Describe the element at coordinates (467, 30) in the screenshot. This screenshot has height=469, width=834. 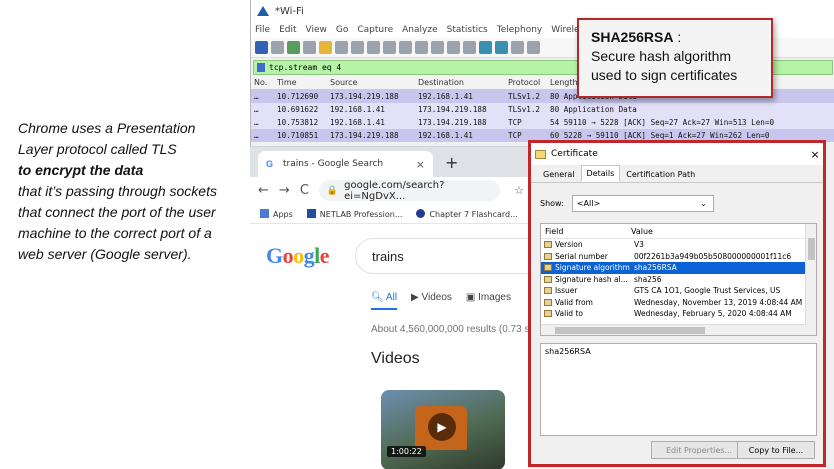
I see `menu-statistics: Statistics` at that location.